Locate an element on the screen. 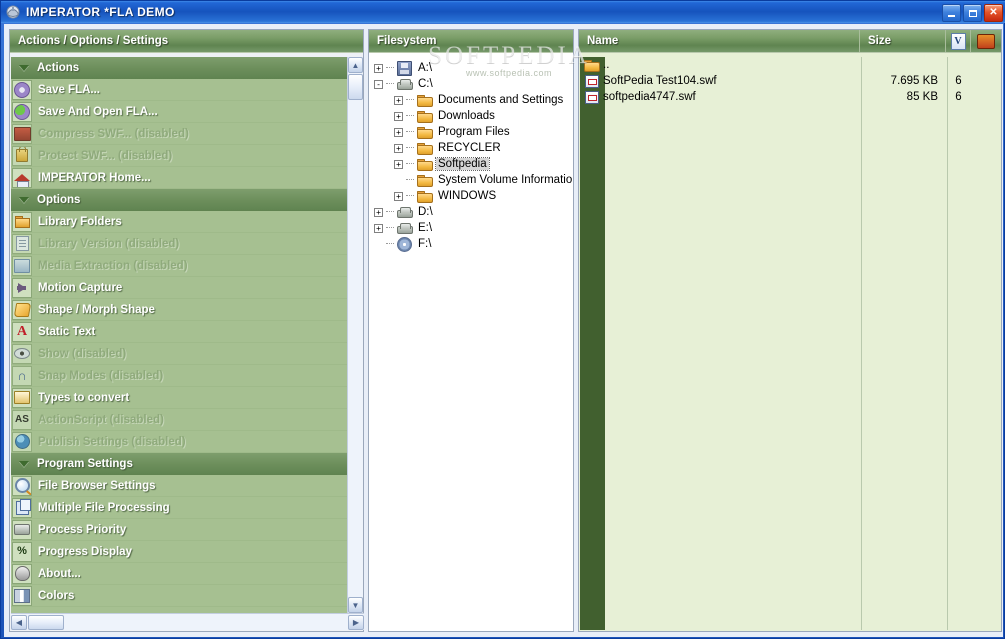  tree-node-program-files: + Program Files is located at coordinates (471, 132).